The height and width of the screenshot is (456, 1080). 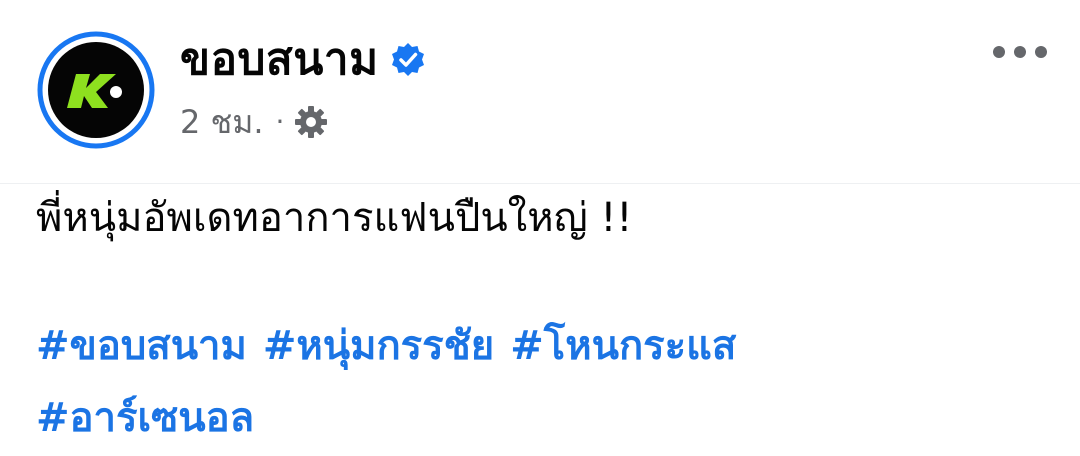 What do you see at coordinates (378, 346) in the screenshot?
I see `hashtag-link: #หนุ่มกรรชัย` at bounding box center [378, 346].